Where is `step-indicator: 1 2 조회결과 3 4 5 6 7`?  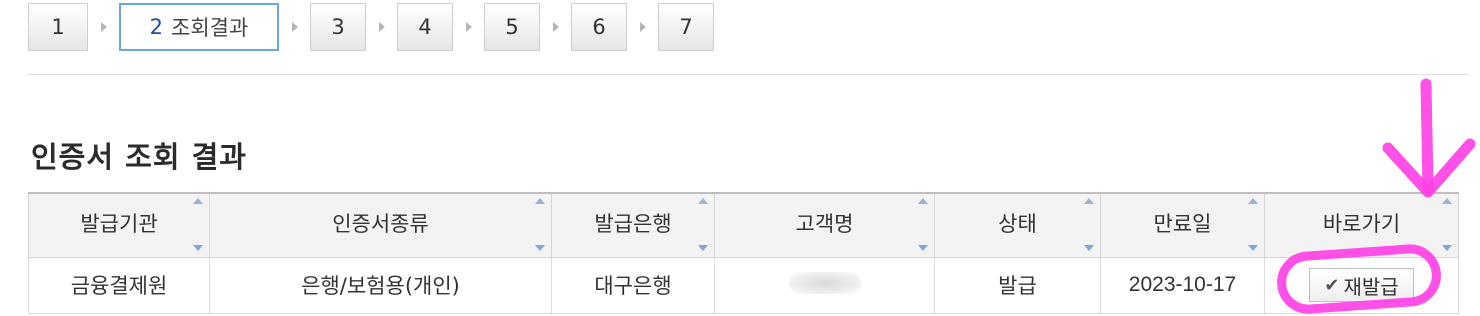 step-indicator: 1 2 조회결과 3 4 5 6 7 is located at coordinates (371, 27).